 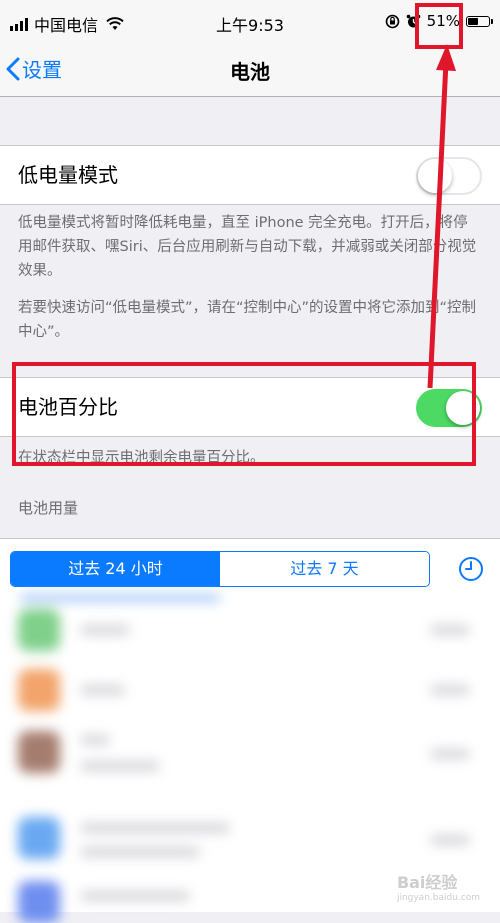 I want to click on watermark-url: jingyan.baidu.com, so click(x=438, y=898).